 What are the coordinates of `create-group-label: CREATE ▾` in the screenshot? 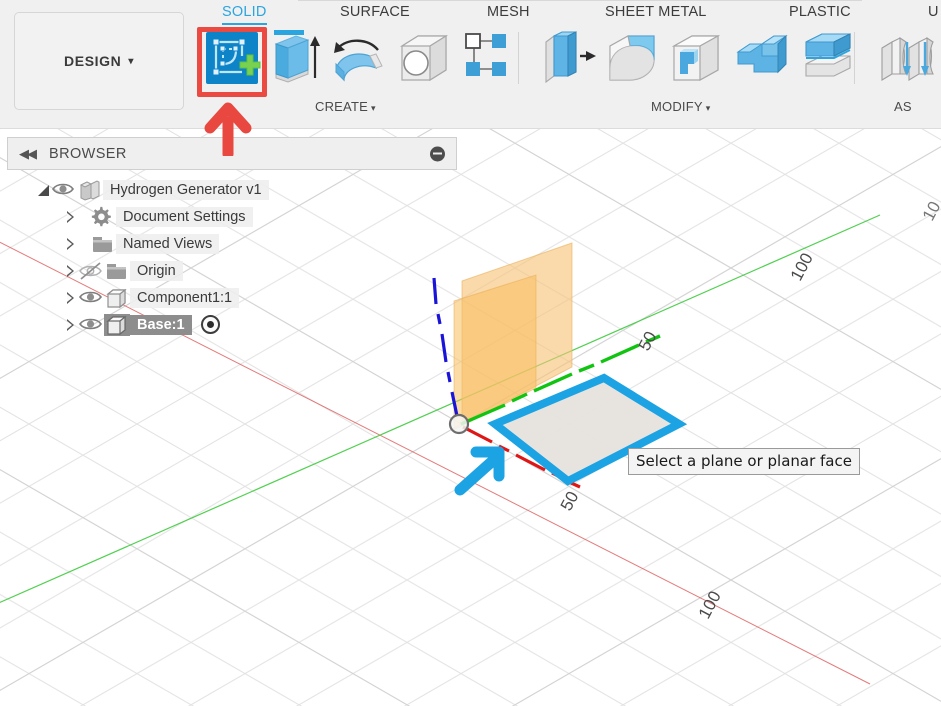 It's located at (345, 106).